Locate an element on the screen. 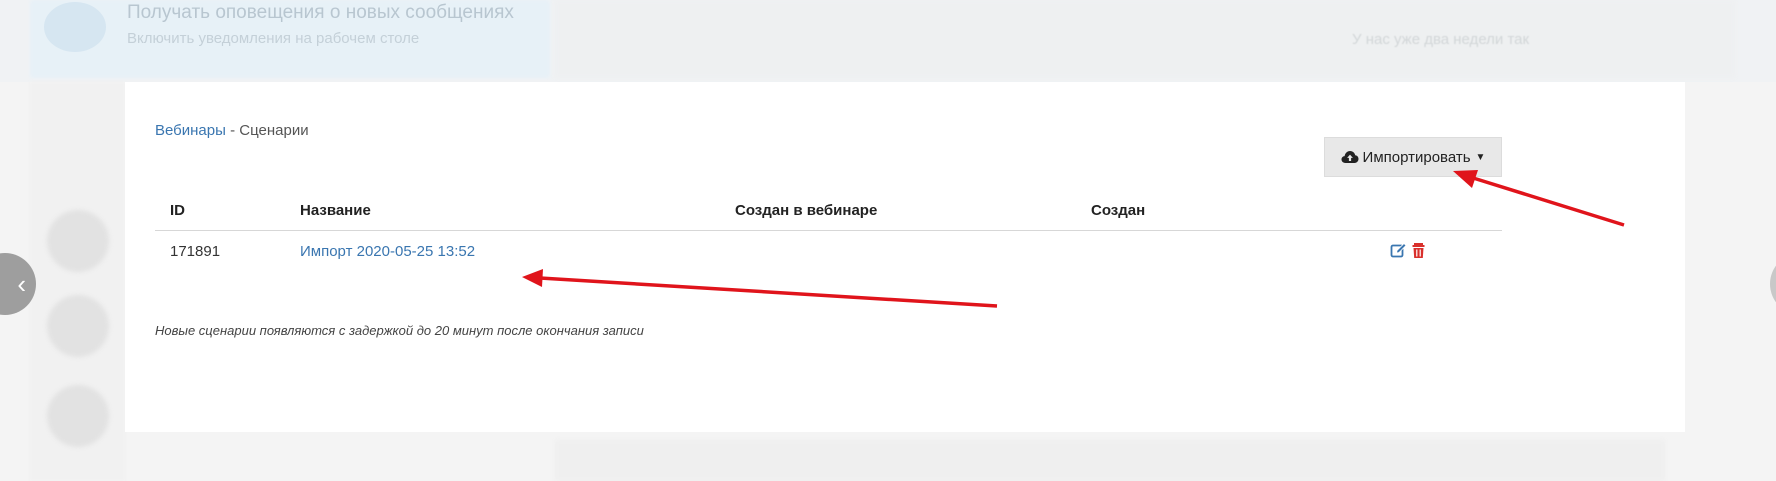 The height and width of the screenshot is (481, 1776). import-button-label: Импортировать is located at coordinates (1416, 157).